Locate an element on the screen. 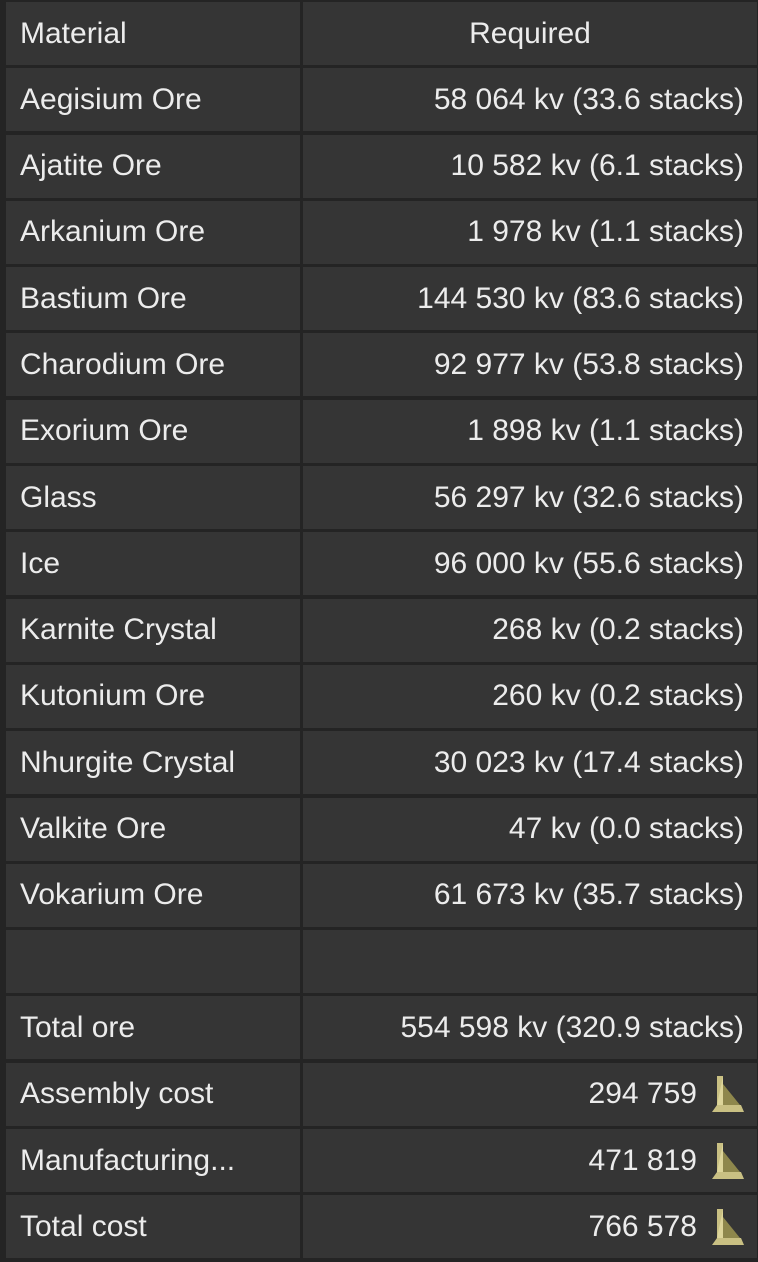  material-required: 92 977 kv (53.8 stacks) is located at coordinates (530, 365).